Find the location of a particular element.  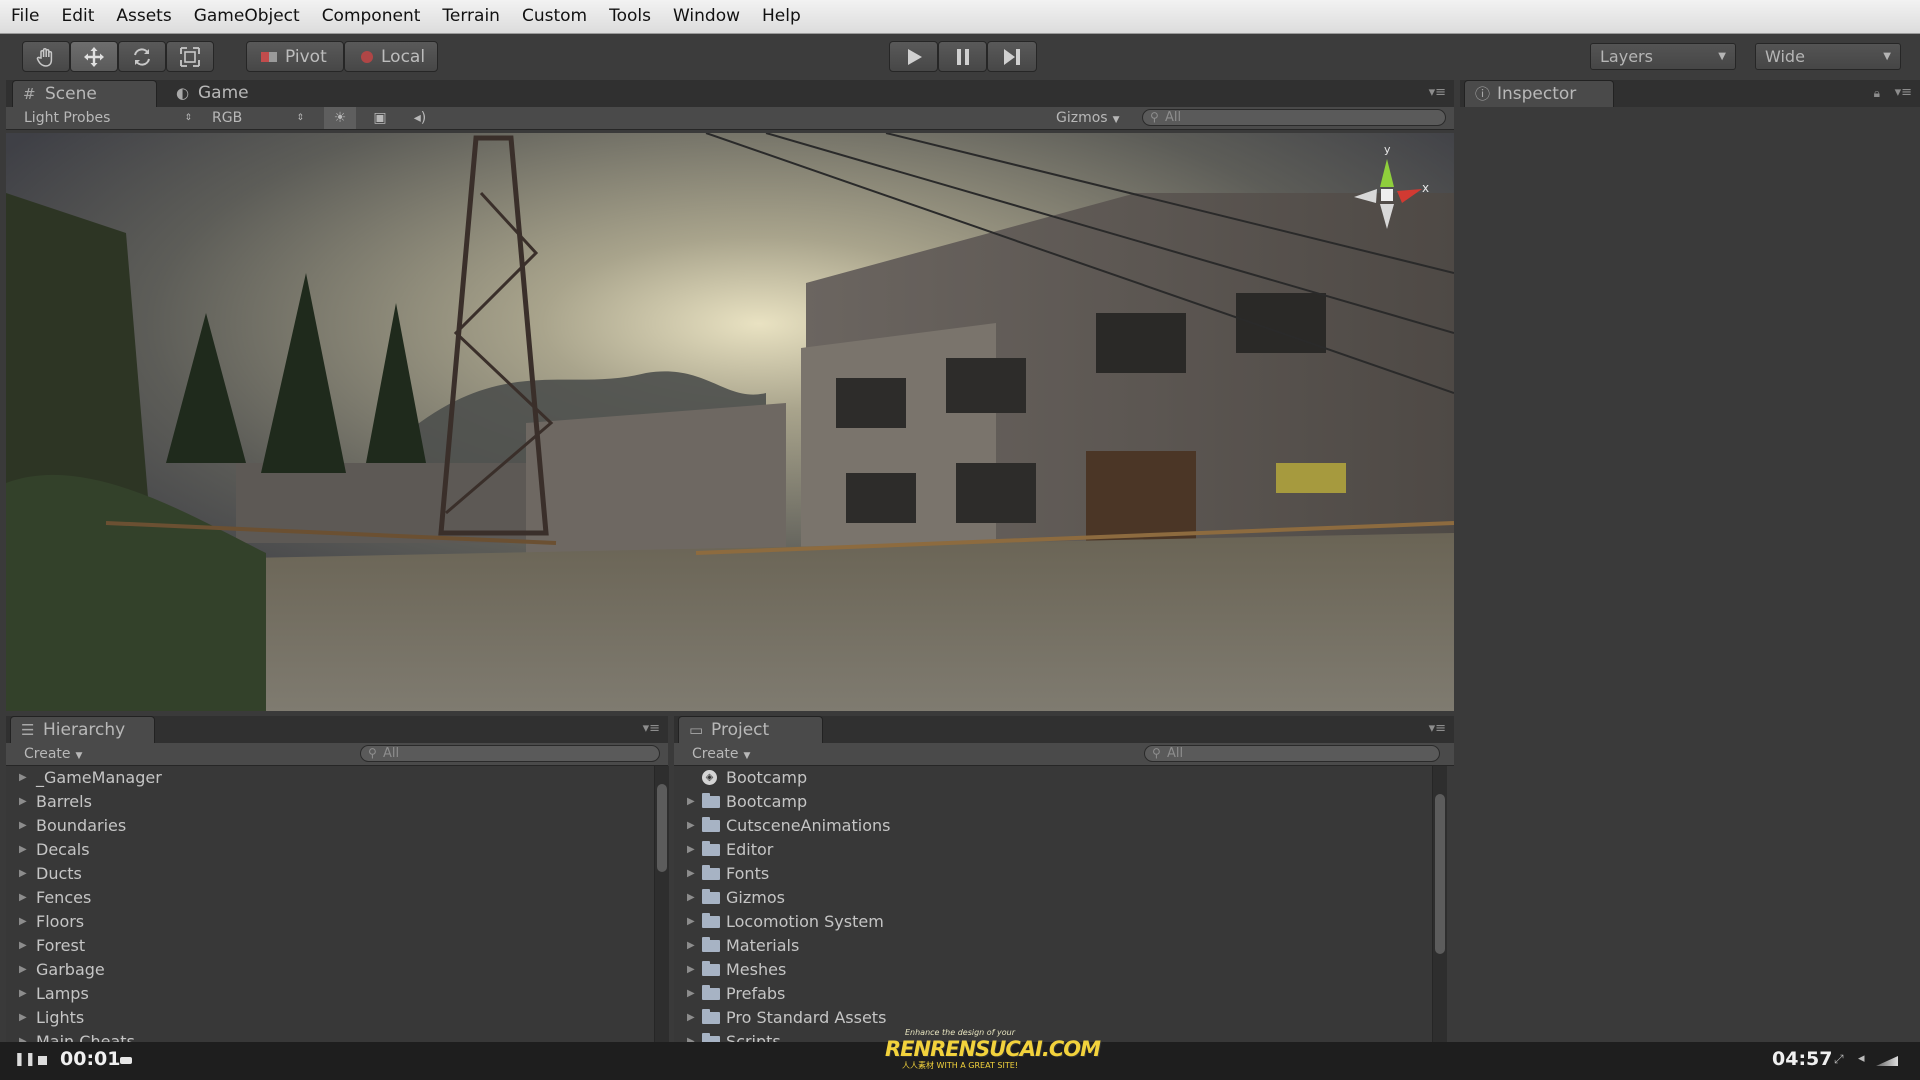

image-effects-toggle: ▣ is located at coordinates (380, 118).